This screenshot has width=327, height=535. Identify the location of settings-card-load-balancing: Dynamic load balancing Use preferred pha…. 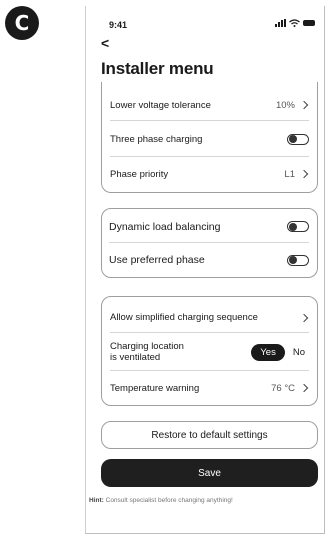
(209, 243).